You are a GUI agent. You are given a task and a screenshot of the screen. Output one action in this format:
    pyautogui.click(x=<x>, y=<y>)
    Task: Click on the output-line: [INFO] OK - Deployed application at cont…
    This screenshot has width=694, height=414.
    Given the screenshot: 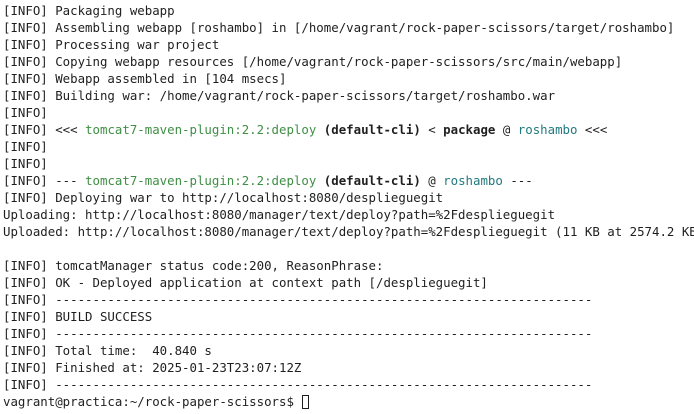 What is the action you would take?
    pyautogui.click(x=245, y=282)
    